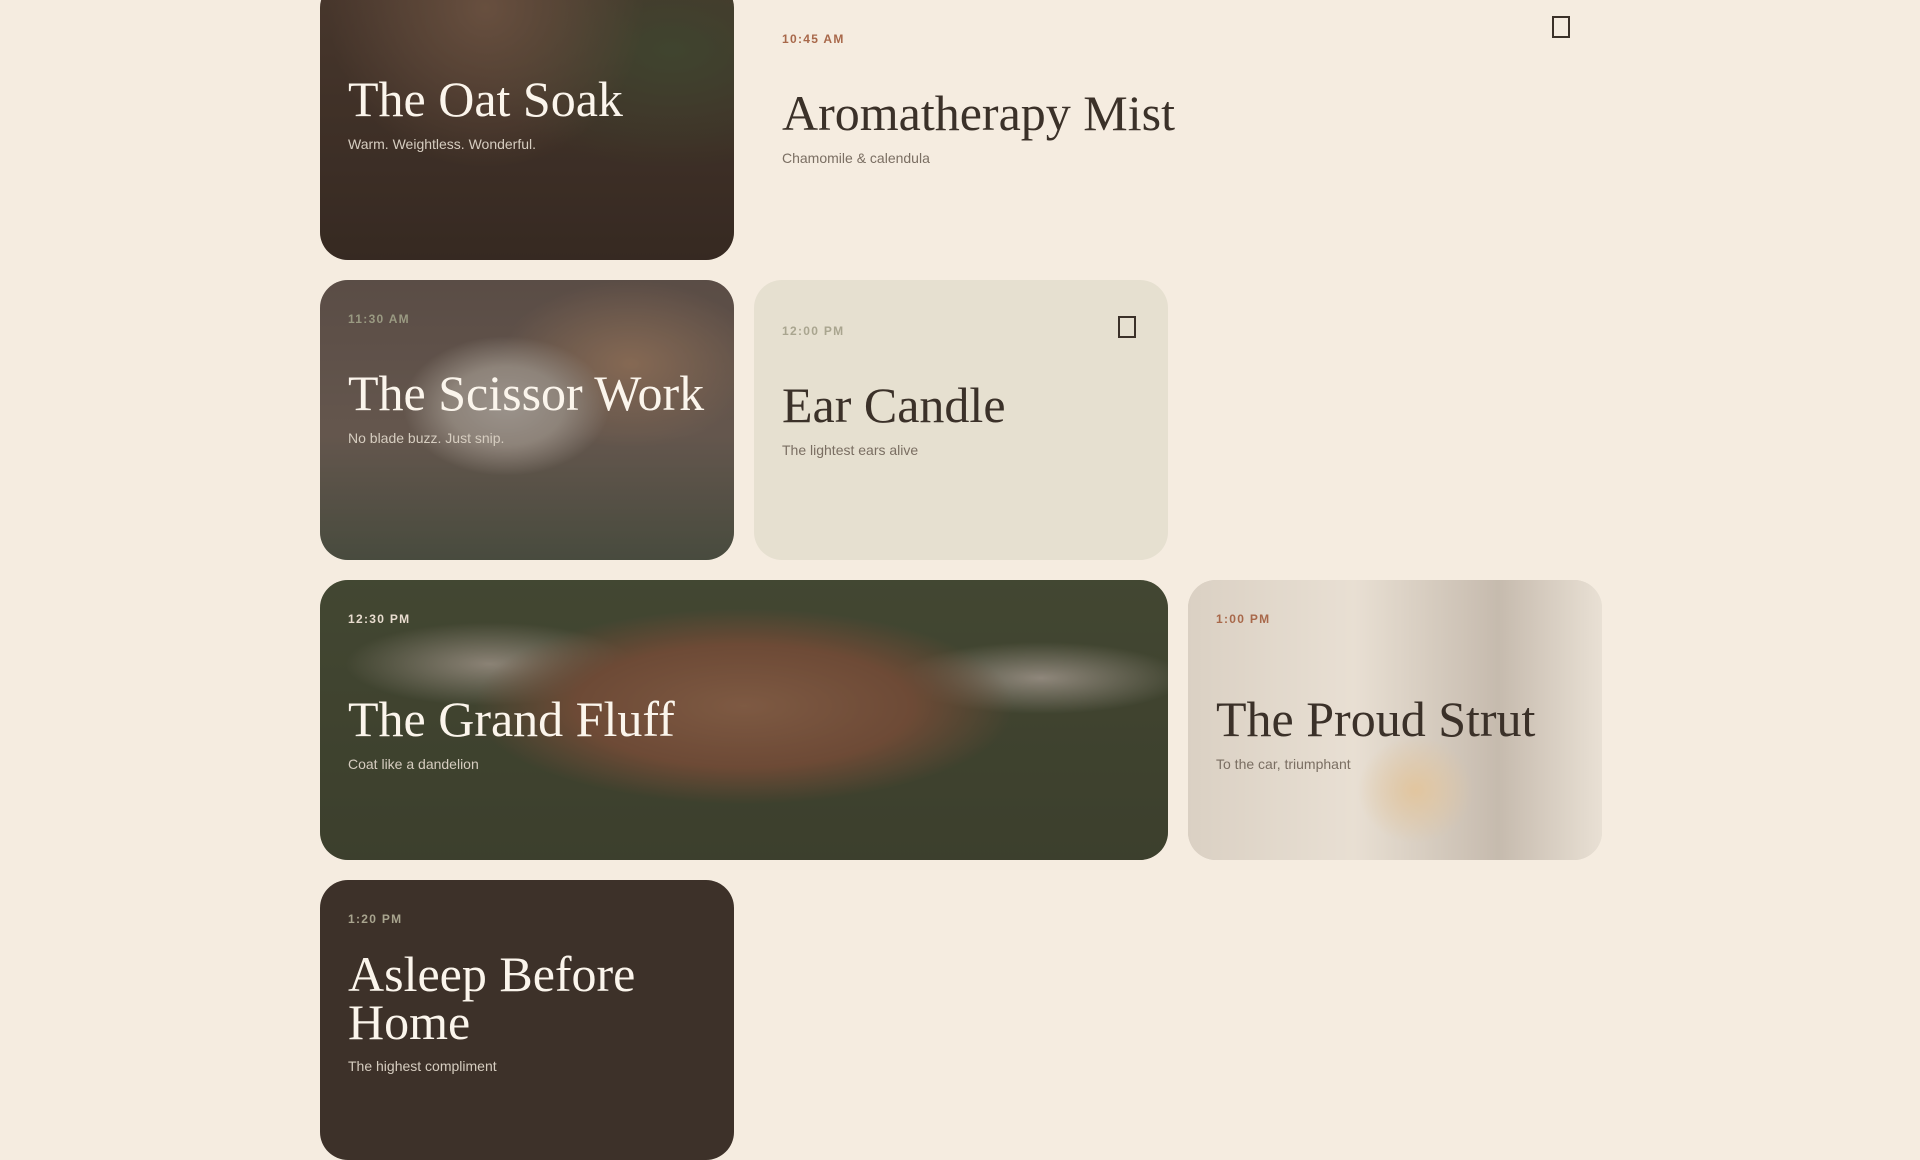 The height and width of the screenshot is (1160, 1920). What do you see at coordinates (526, 393) in the screenshot?
I see `card-title: The Scissor Work` at bounding box center [526, 393].